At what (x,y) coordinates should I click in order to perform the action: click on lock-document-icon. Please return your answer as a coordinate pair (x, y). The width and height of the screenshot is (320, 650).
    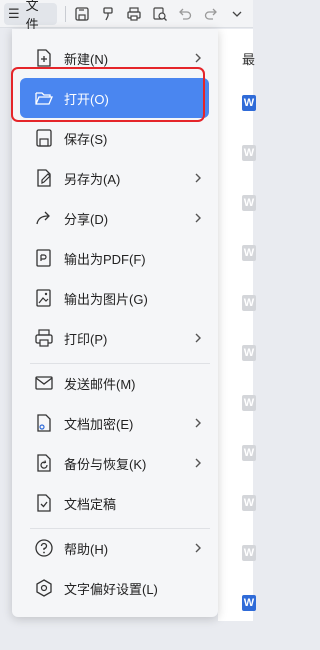
    Looking at the image, I should click on (44, 423).